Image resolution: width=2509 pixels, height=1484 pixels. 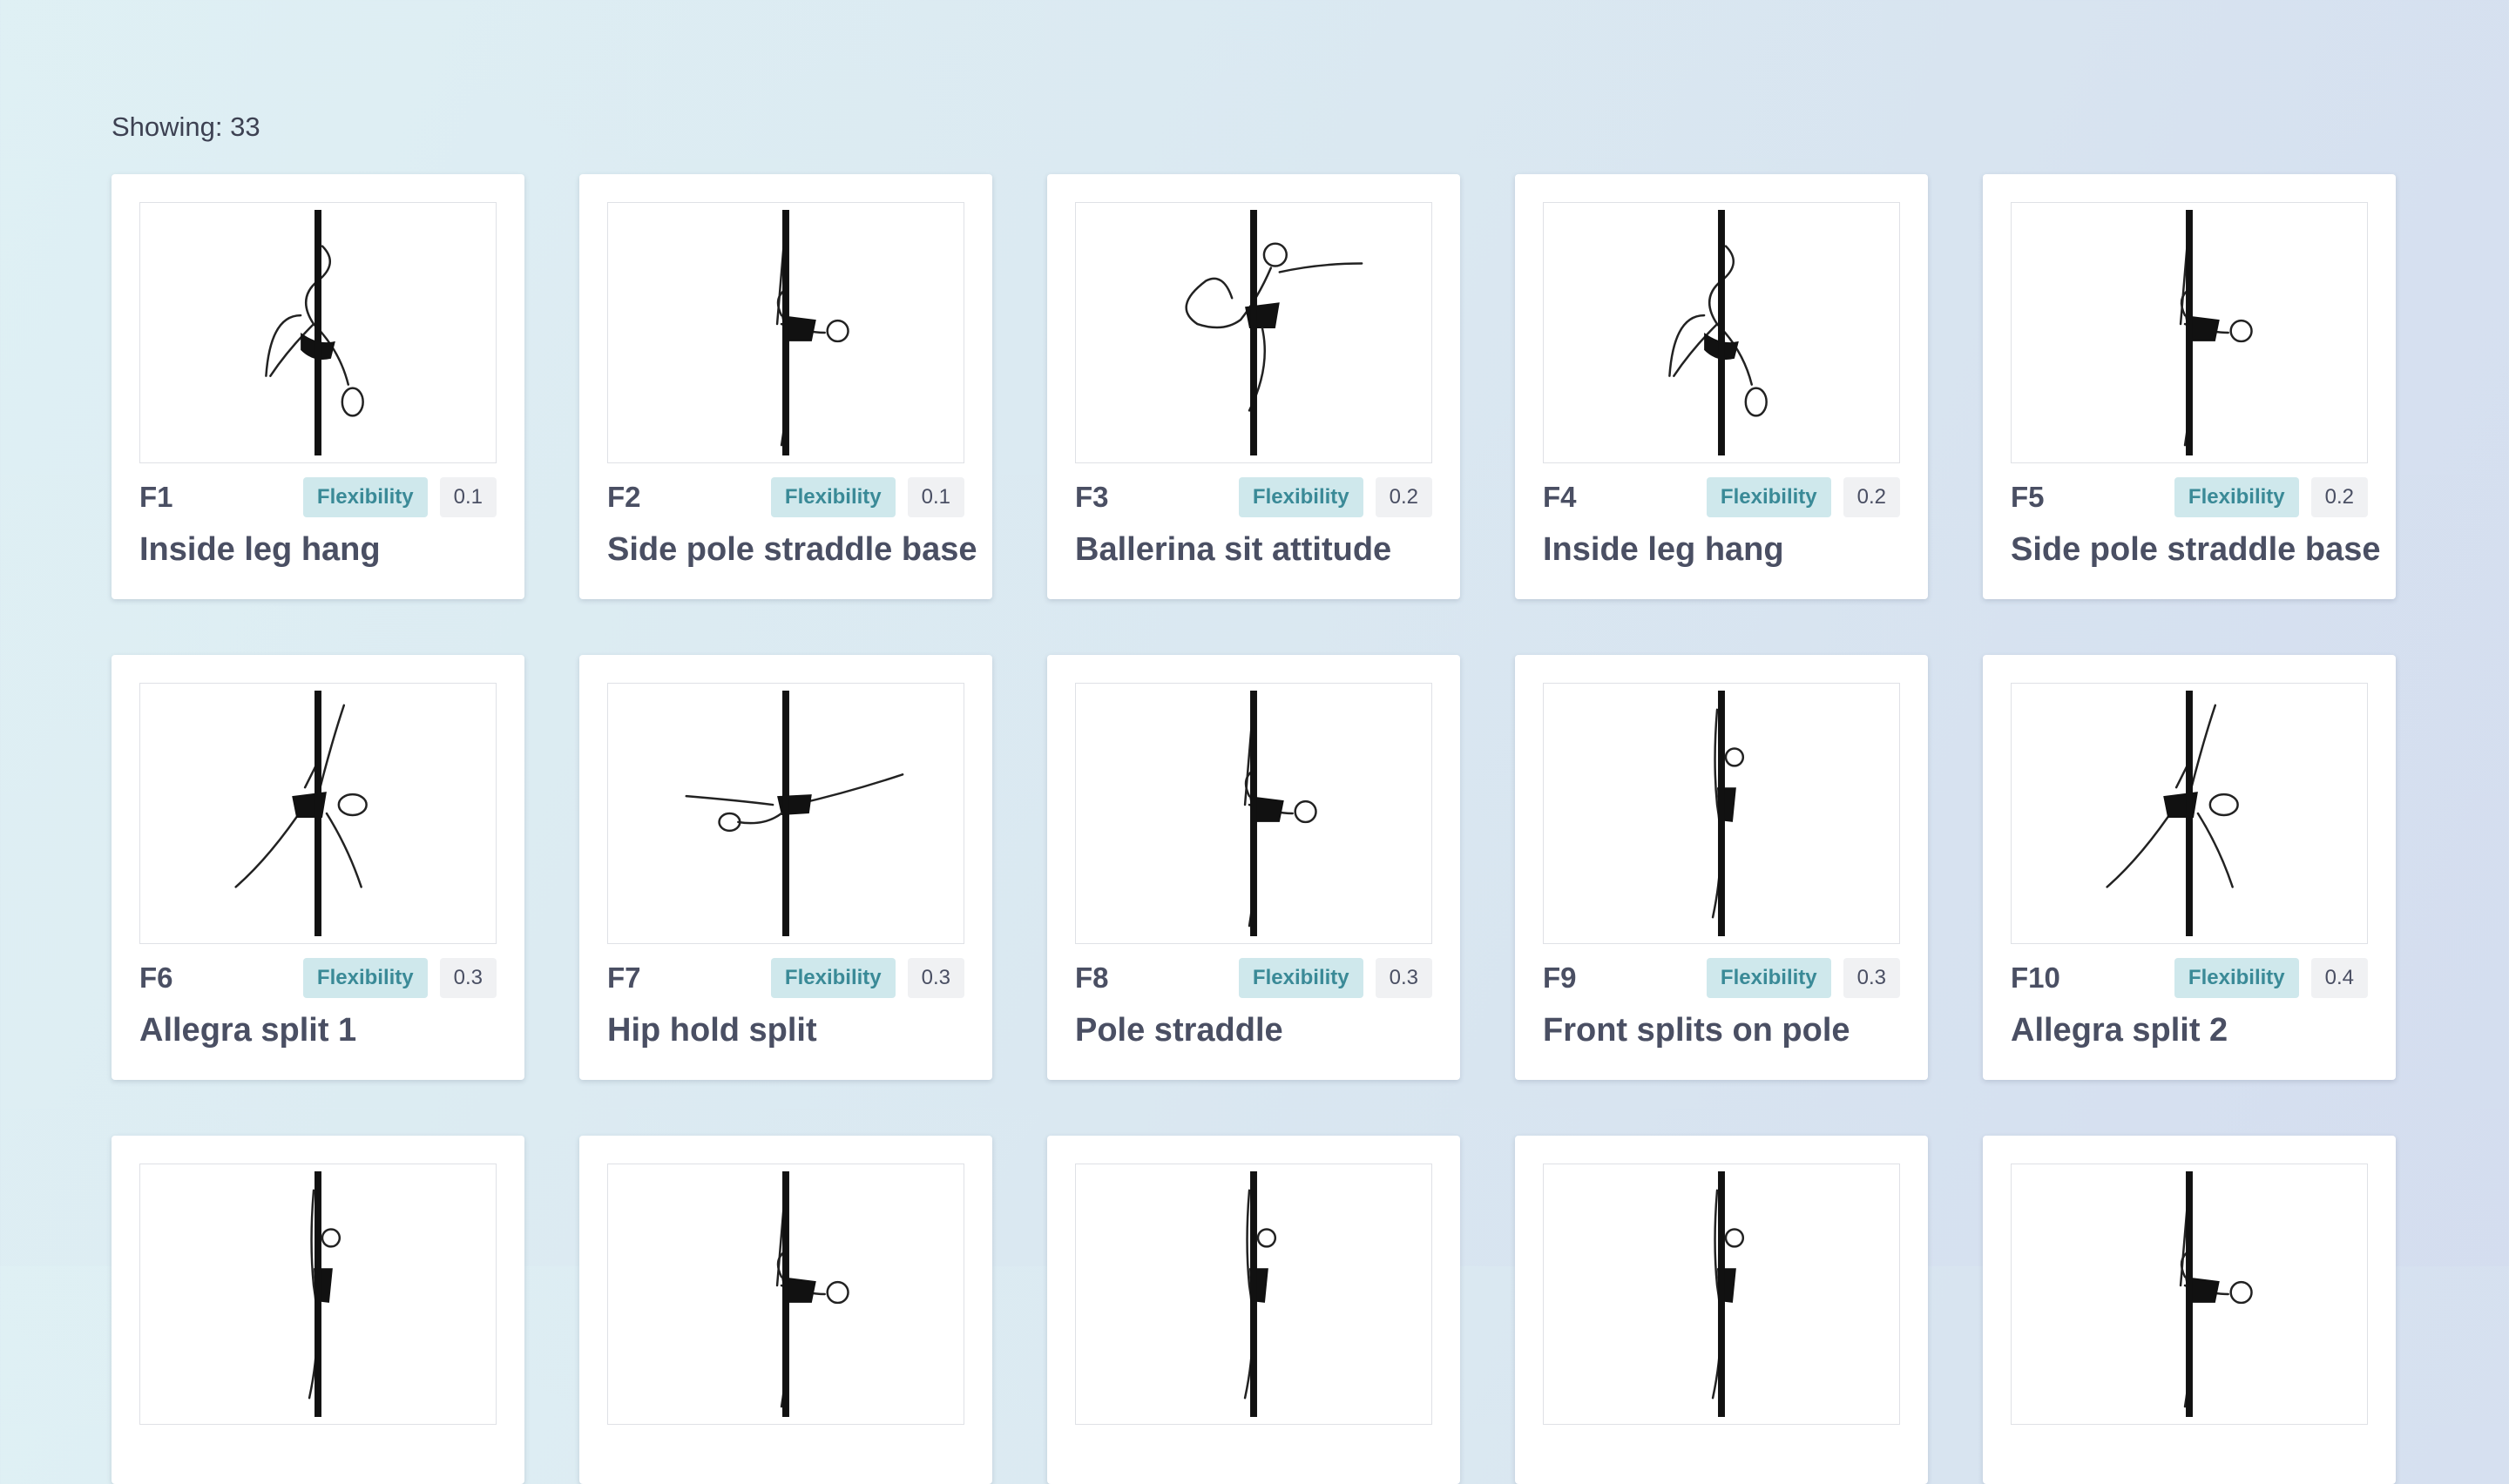 I want to click on move-code: F10, so click(x=2035, y=977).